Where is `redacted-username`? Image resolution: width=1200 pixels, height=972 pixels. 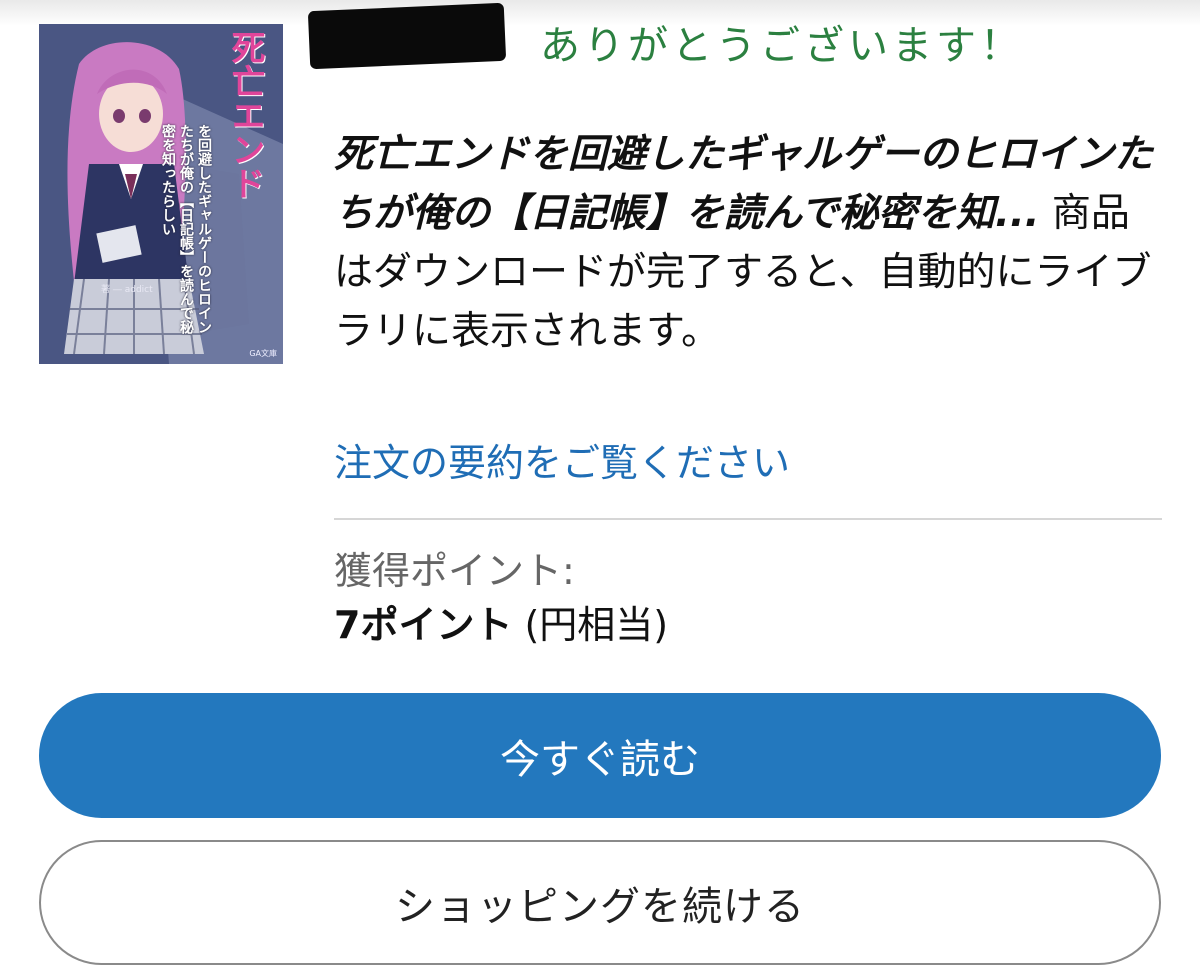
redacted-username is located at coordinates (407, 36).